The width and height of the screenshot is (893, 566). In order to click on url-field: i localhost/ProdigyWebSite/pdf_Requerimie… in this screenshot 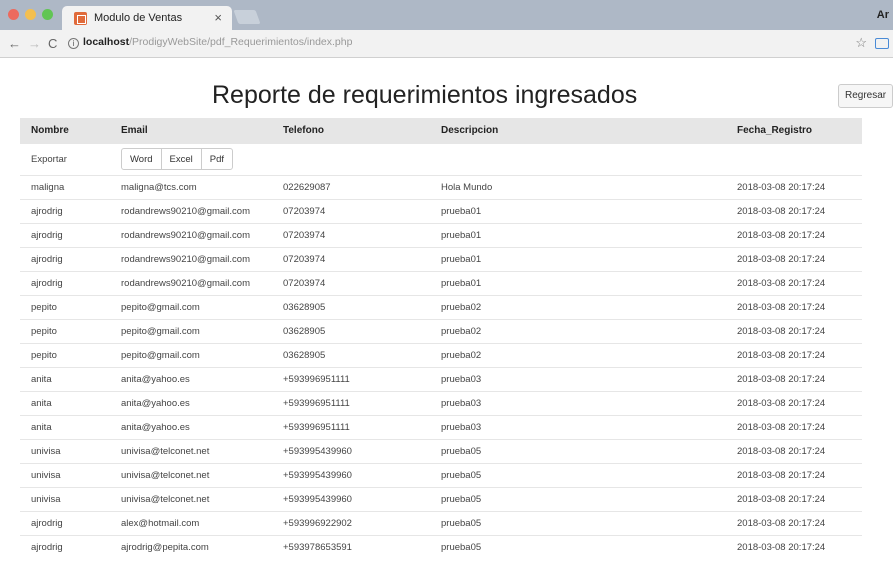, I will do `click(210, 42)`.